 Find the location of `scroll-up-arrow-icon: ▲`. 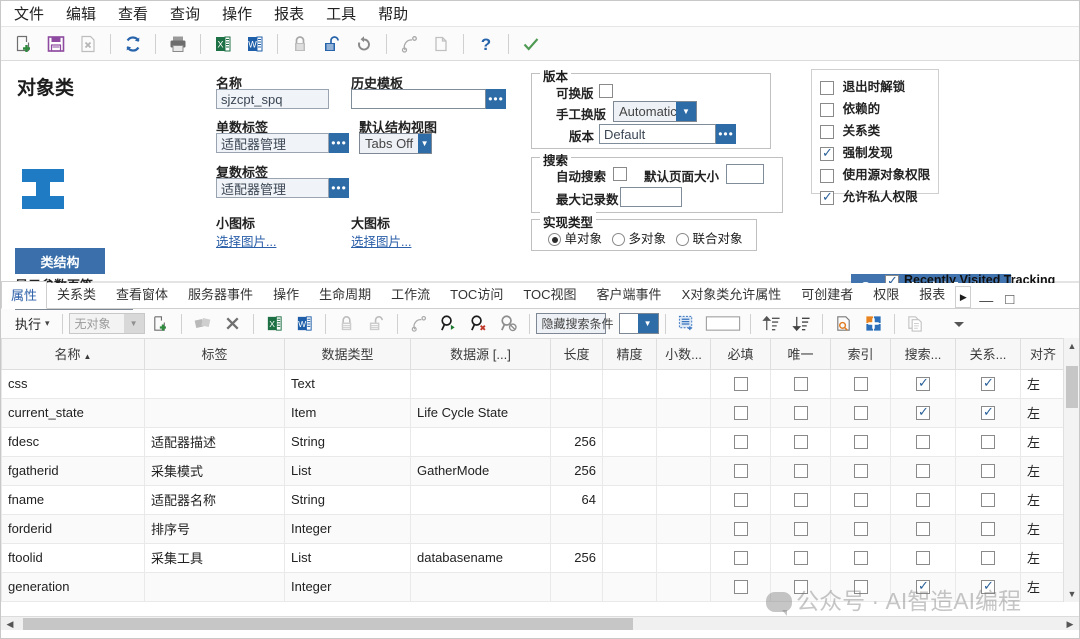

scroll-up-arrow-icon: ▲ is located at coordinates (1072, 346).